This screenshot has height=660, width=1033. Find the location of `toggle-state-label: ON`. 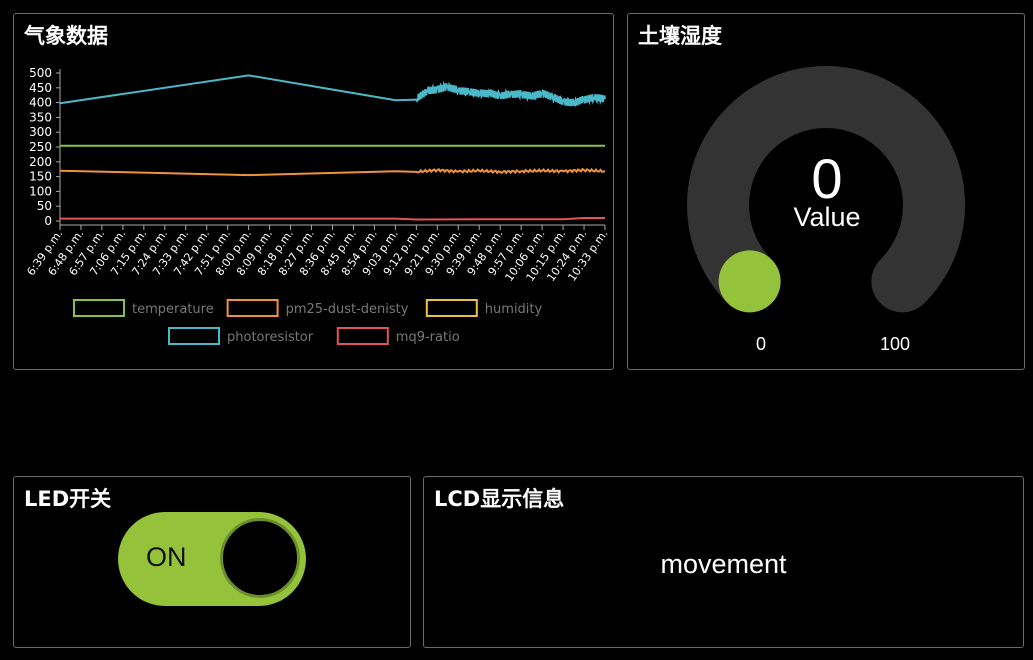

toggle-state-label: ON is located at coordinates (166, 557).